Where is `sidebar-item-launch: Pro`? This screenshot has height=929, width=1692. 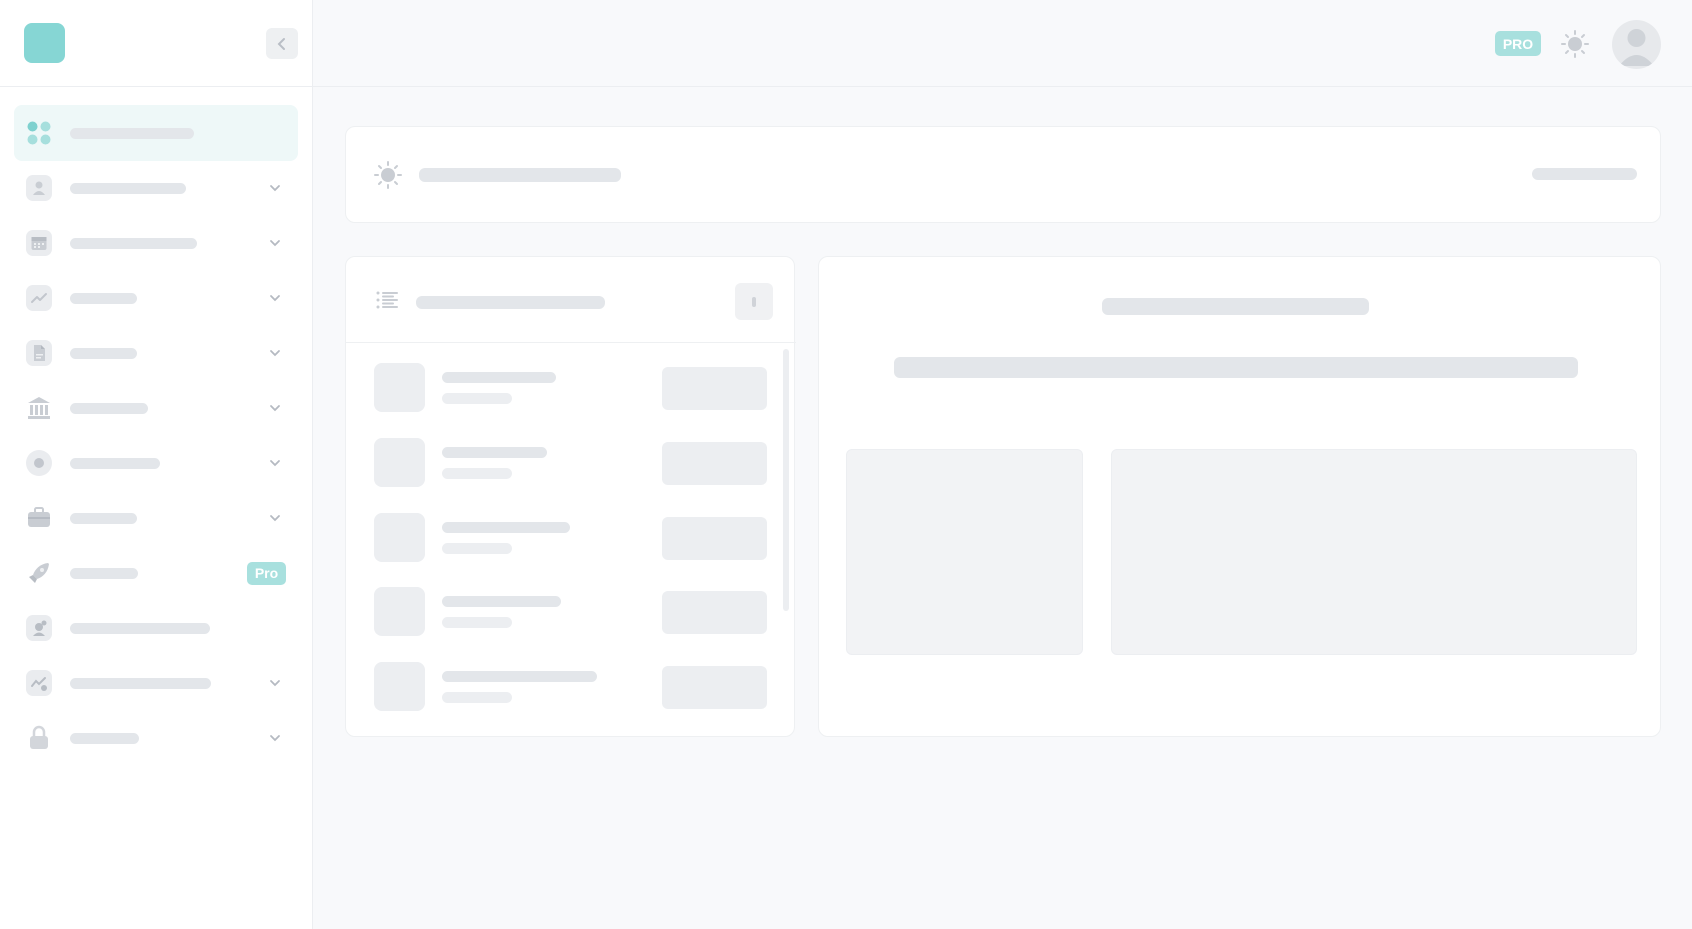
sidebar-item-launch: Pro is located at coordinates (156, 573).